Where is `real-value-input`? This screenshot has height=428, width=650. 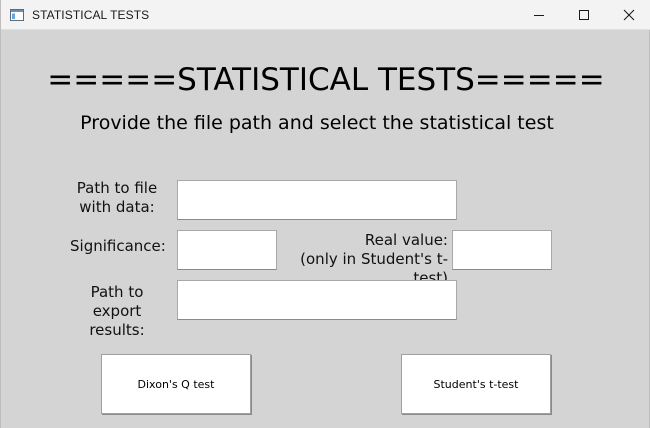 real-value-input is located at coordinates (502, 250).